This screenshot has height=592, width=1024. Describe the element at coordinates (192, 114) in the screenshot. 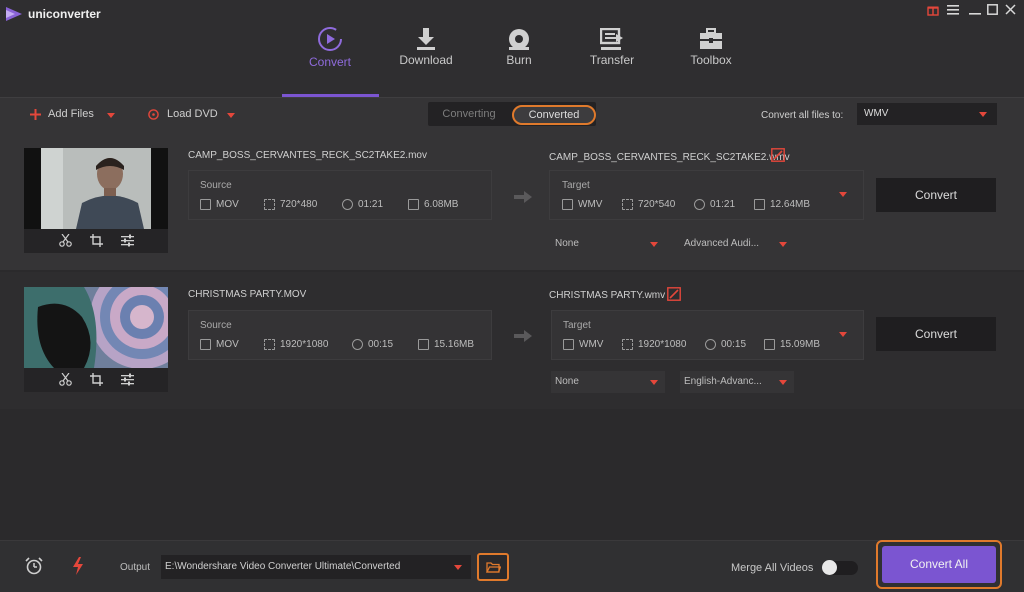

I see `load-dvd-label: Load DVD` at that location.